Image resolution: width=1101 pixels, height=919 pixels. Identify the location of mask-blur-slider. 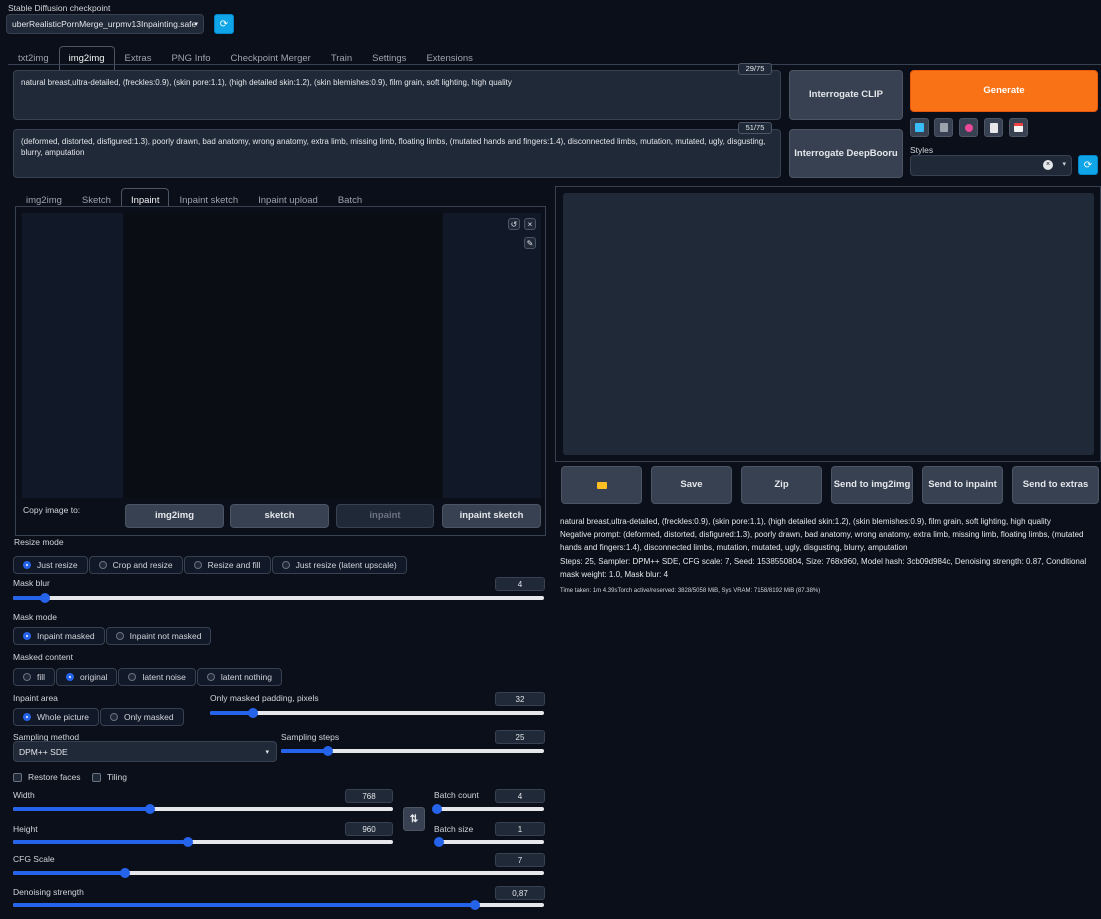
(278, 598).